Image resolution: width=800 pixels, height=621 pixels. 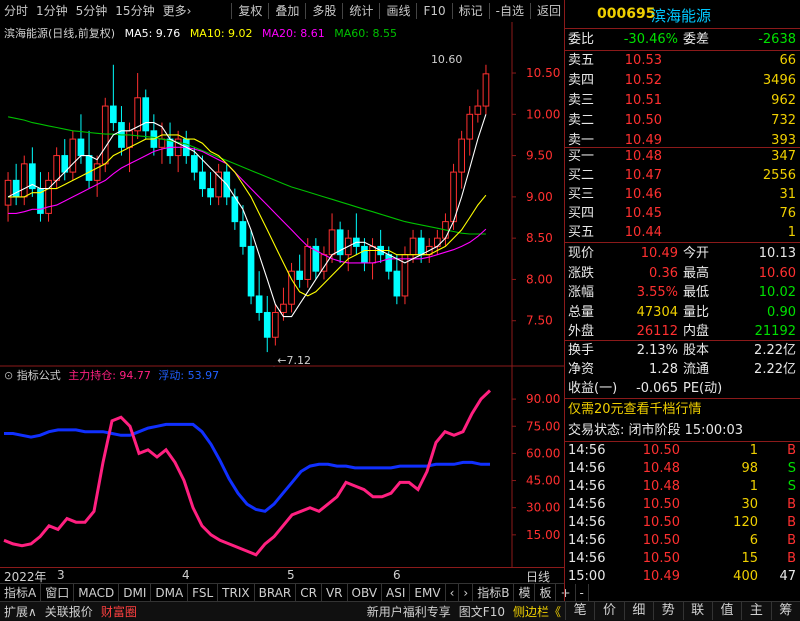 What do you see at coordinates (667, 610) in the screenshot?
I see `panel-tab-3: 势` at bounding box center [667, 610].